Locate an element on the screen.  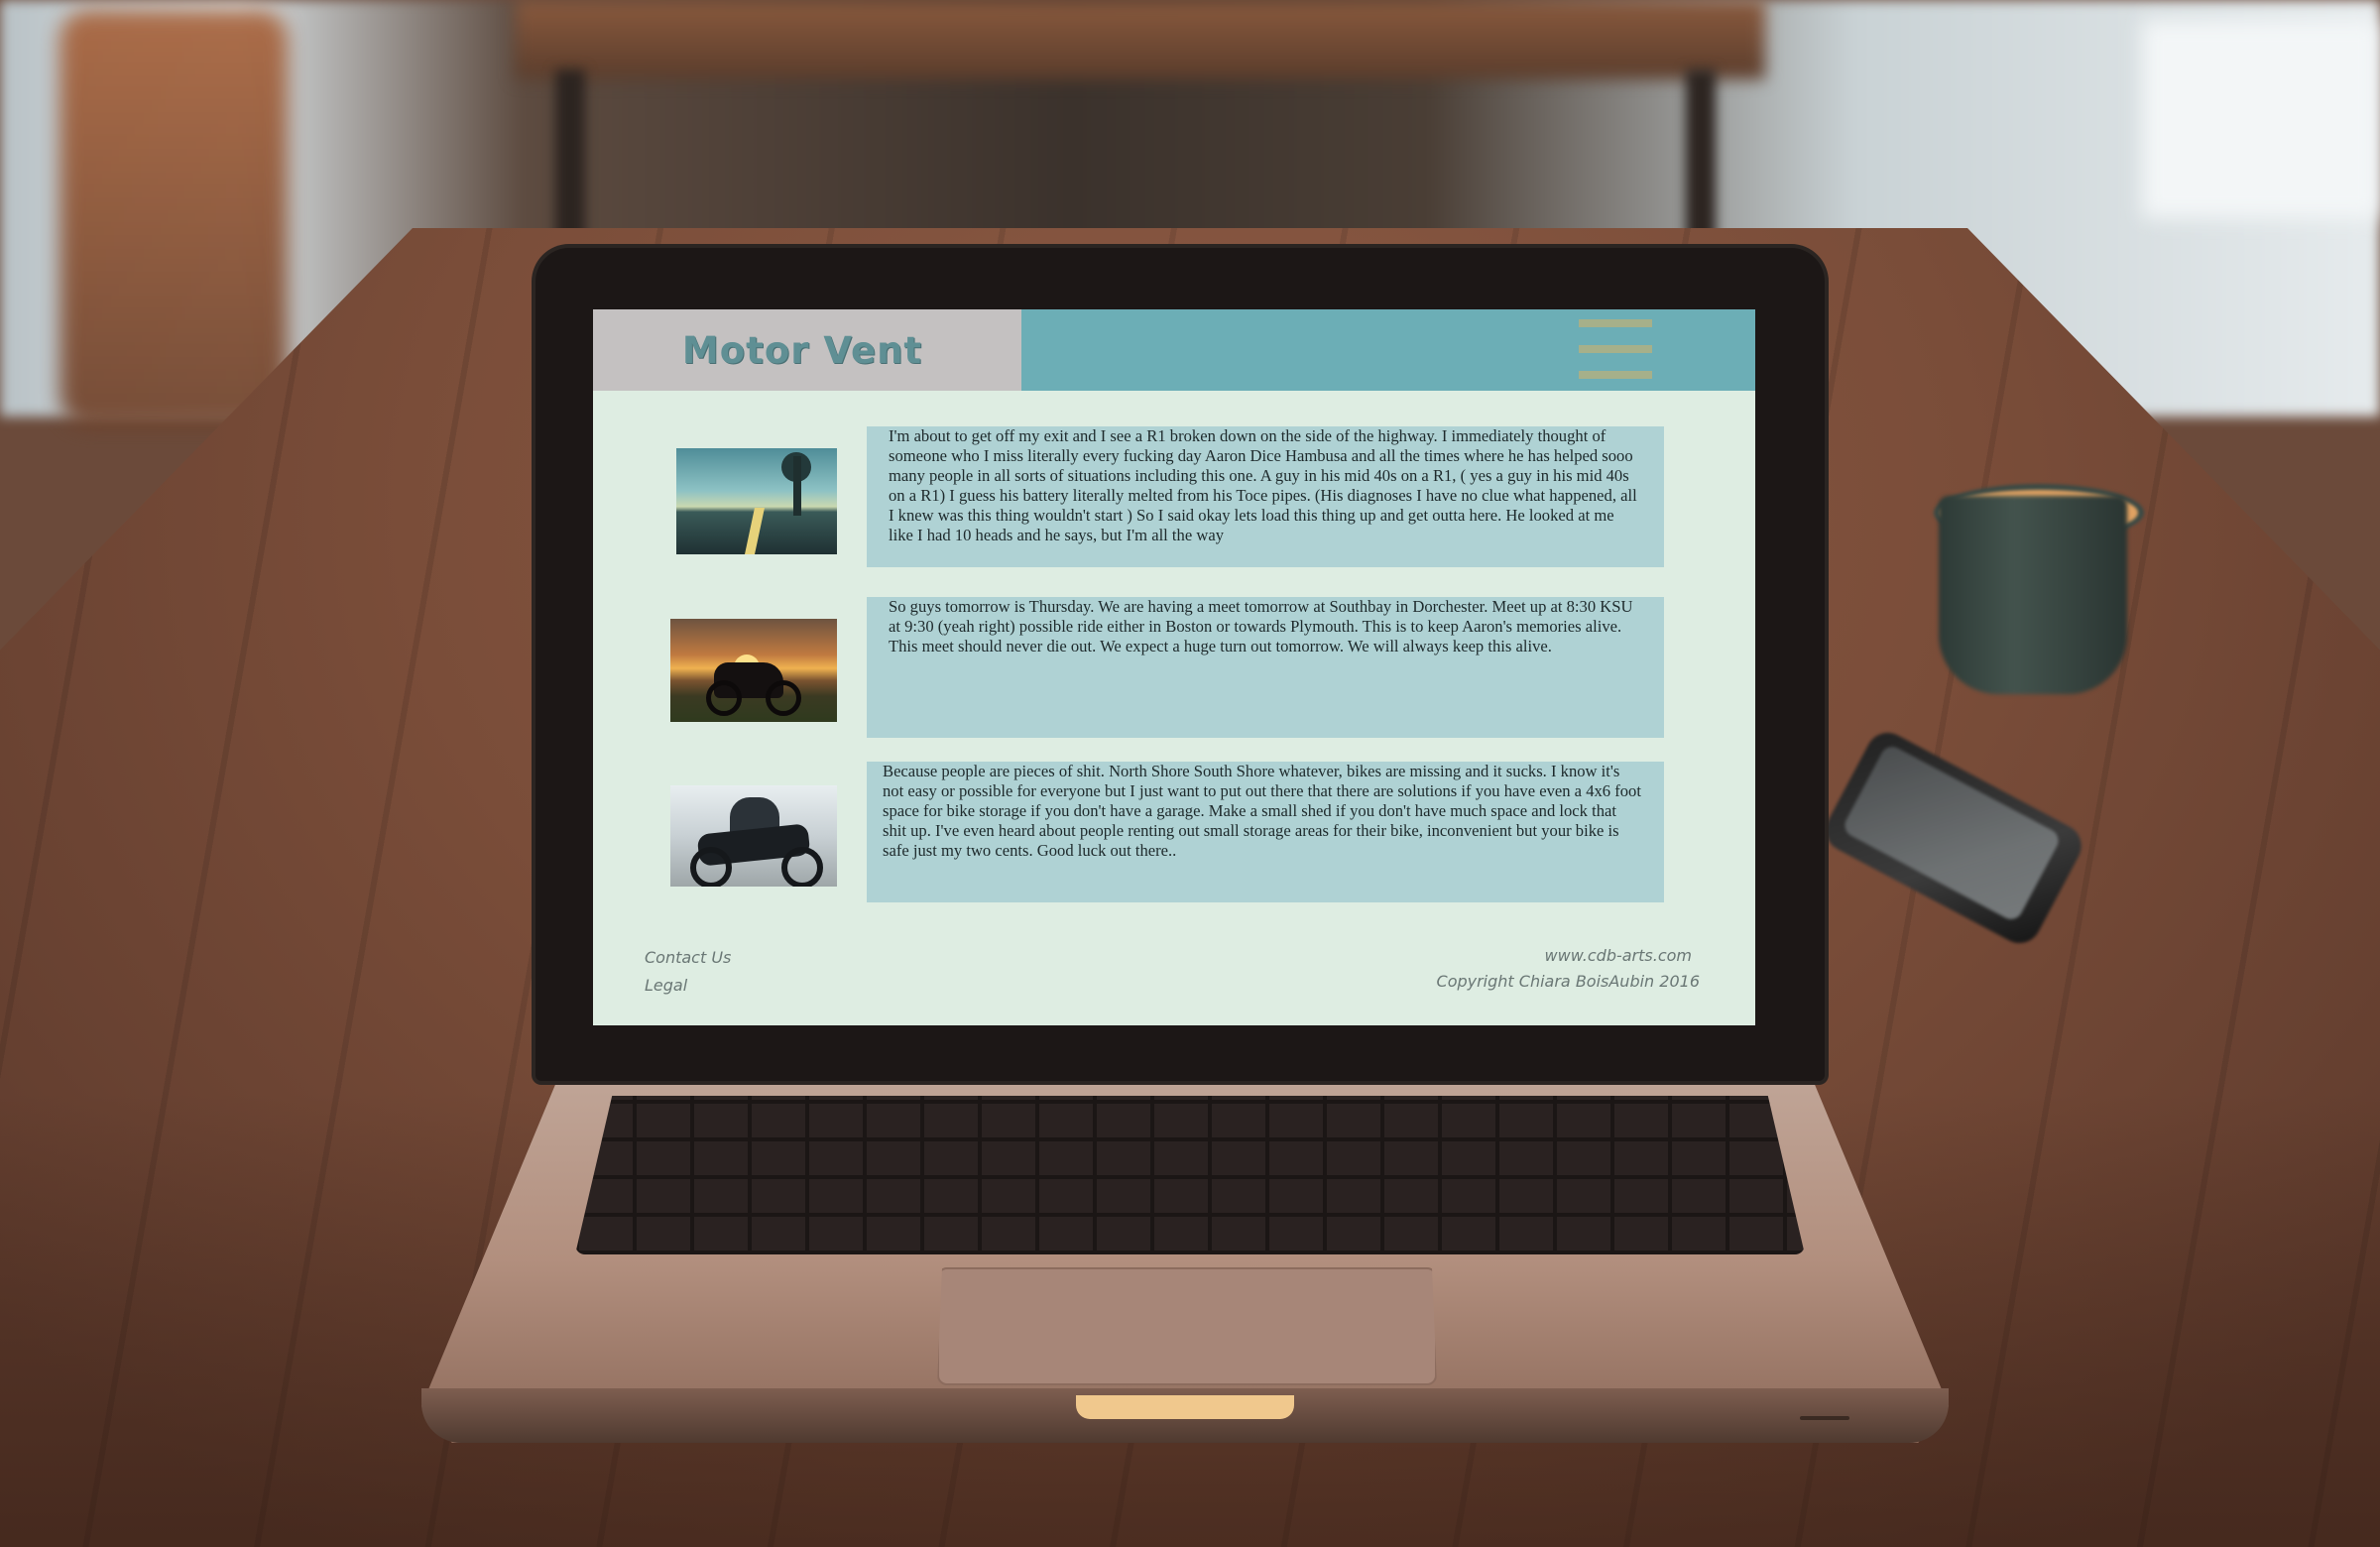
window is located at coordinates (2261, 119).